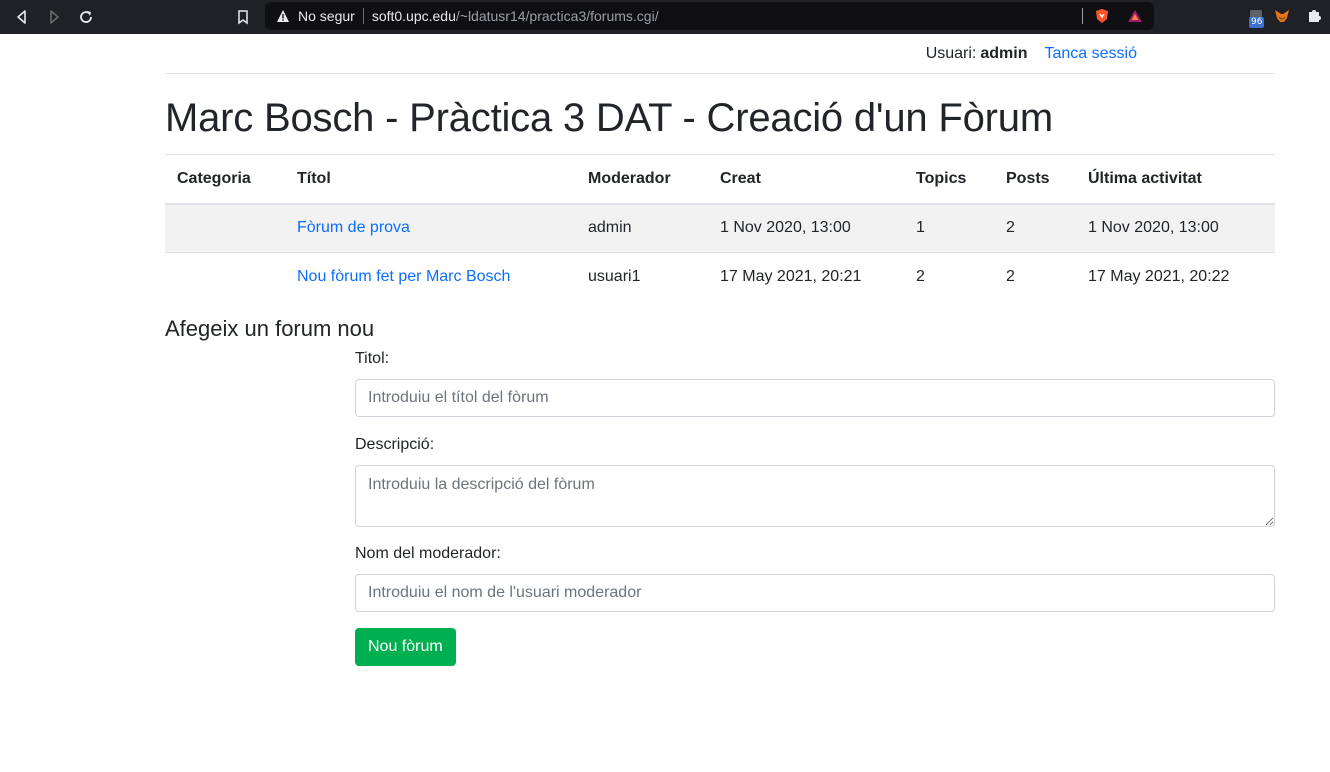 Image resolution: width=1330 pixels, height=772 pixels. I want to click on user-label: Usuari:, so click(951, 53).